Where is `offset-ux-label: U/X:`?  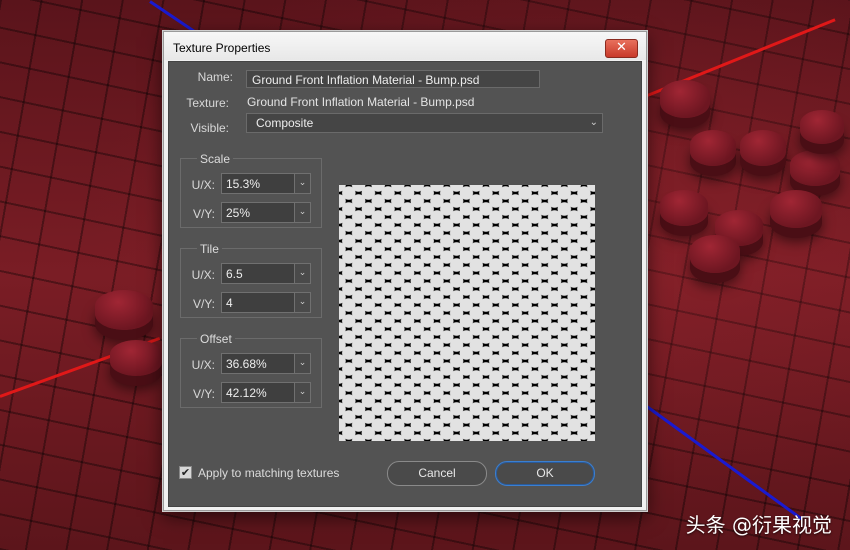 offset-ux-label: U/X: is located at coordinates (203, 365).